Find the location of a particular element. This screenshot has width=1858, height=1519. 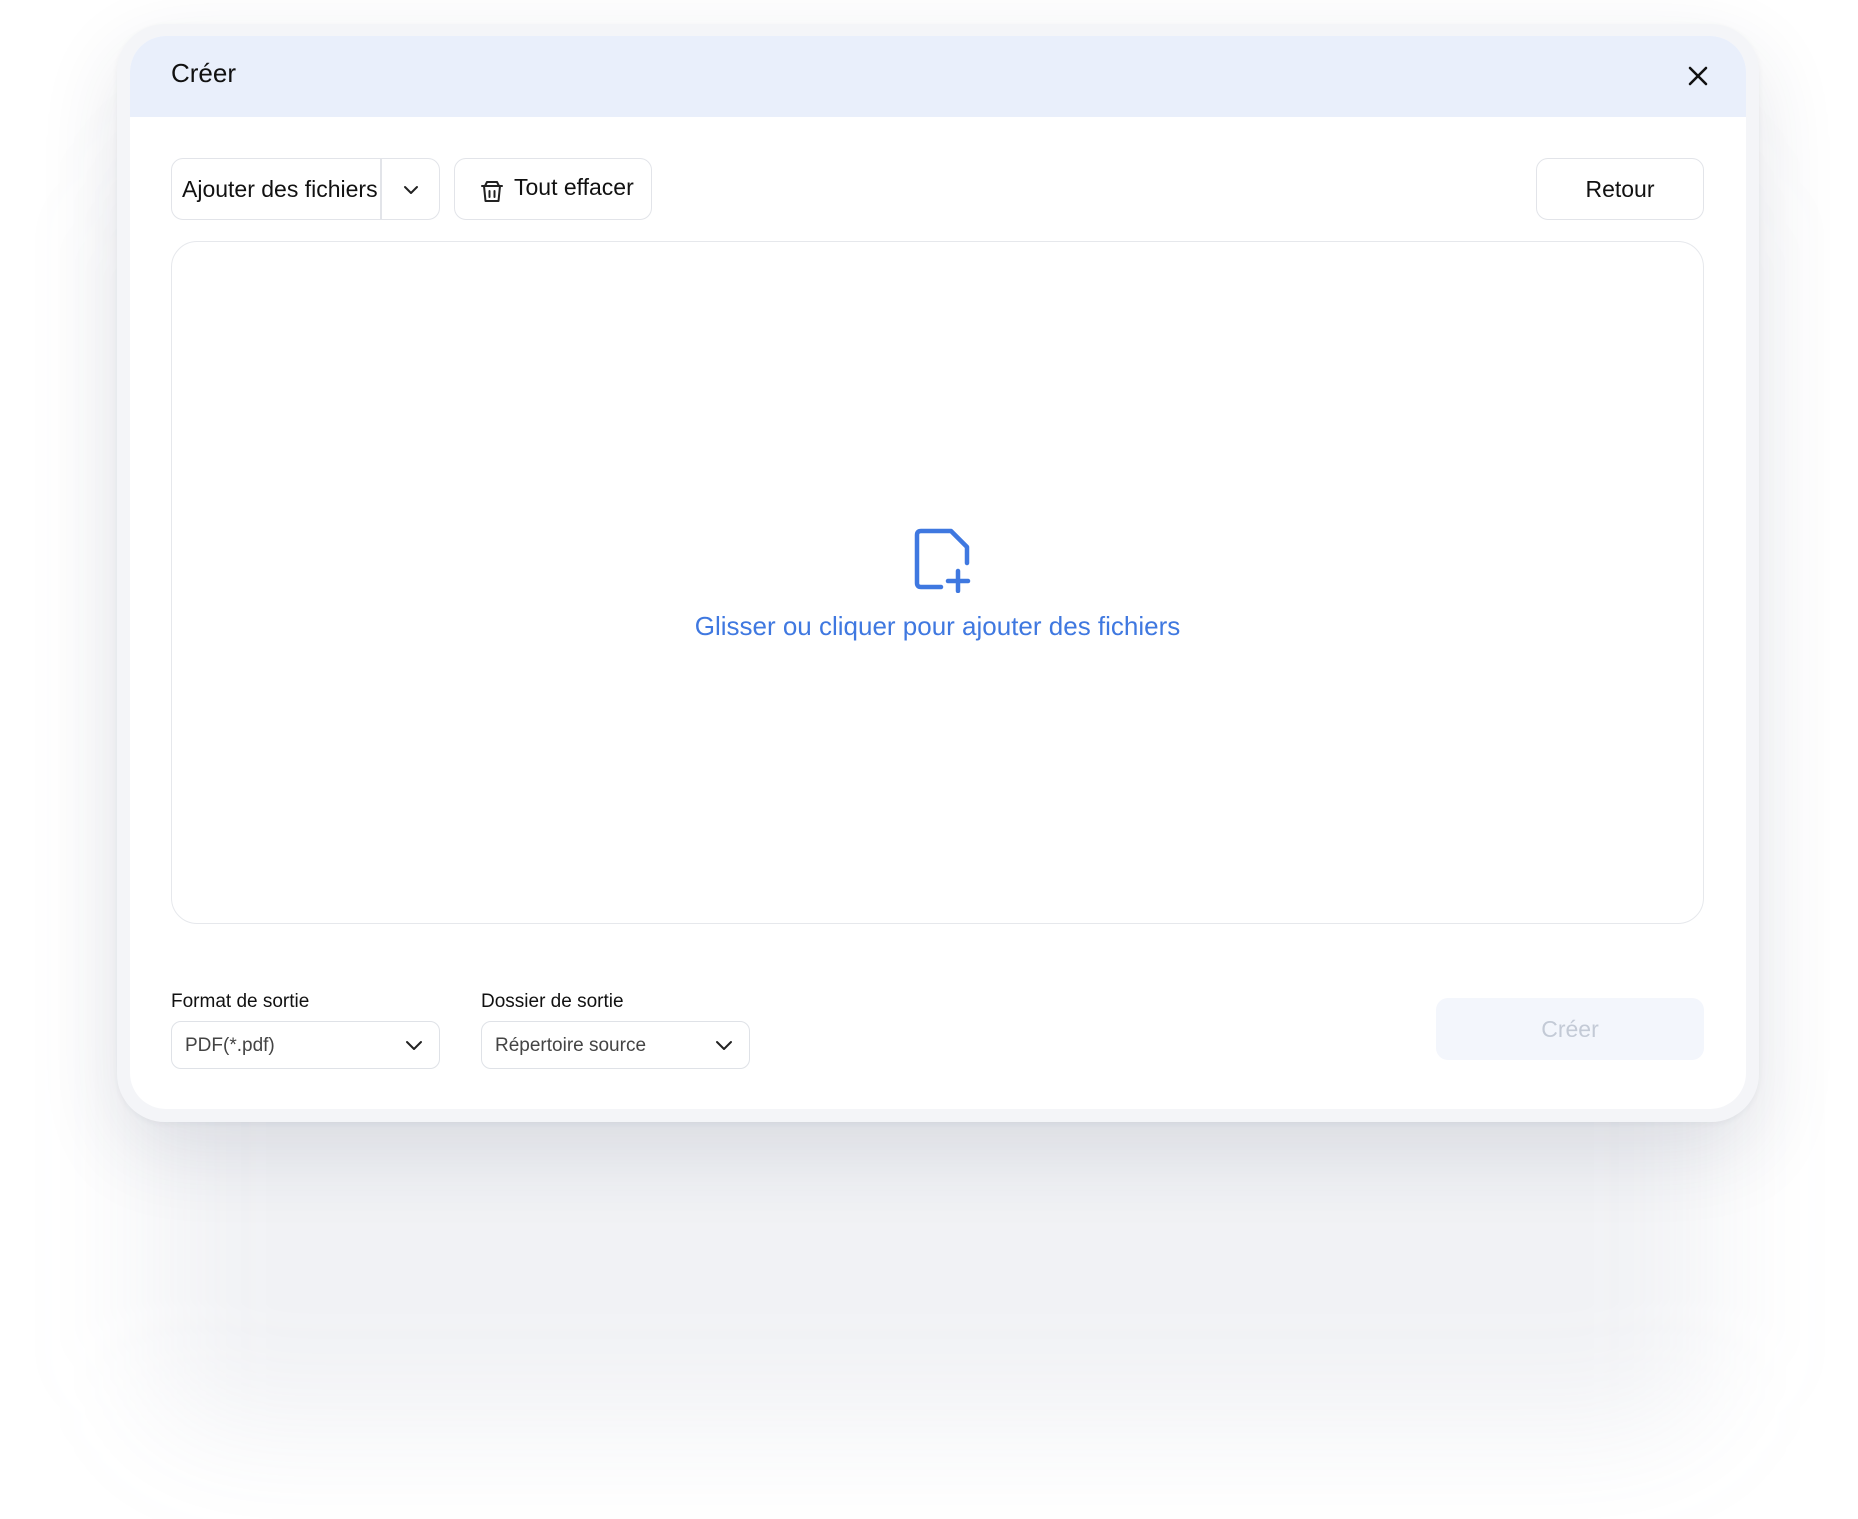

add-files-label: Ajouter des fichiers is located at coordinates (280, 188).